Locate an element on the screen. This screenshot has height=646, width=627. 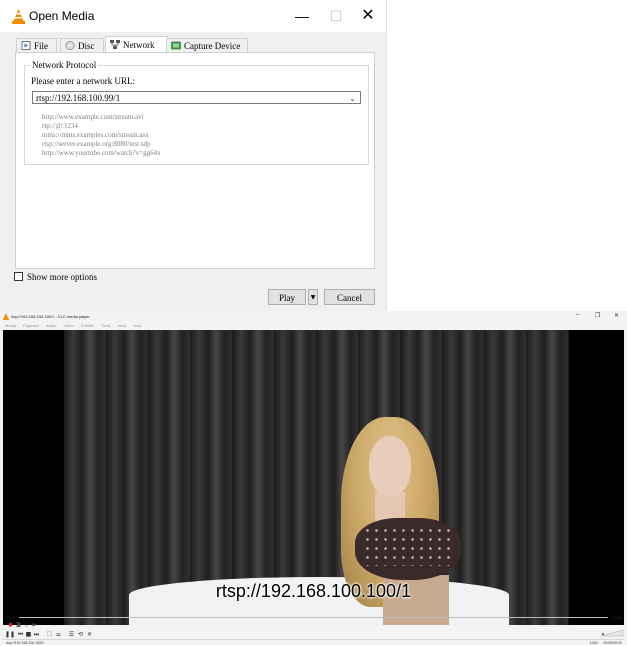
url-prompt-label: Please enter a network URL: is located at coordinates (83, 81).